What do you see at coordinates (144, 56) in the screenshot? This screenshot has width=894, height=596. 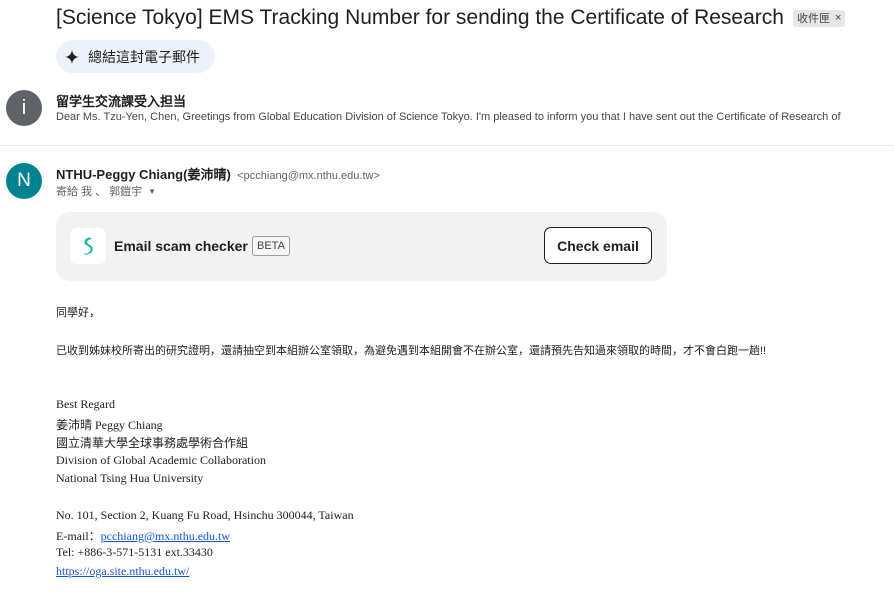 I see `summarize-label: 總結這封電子郵件` at bounding box center [144, 56].